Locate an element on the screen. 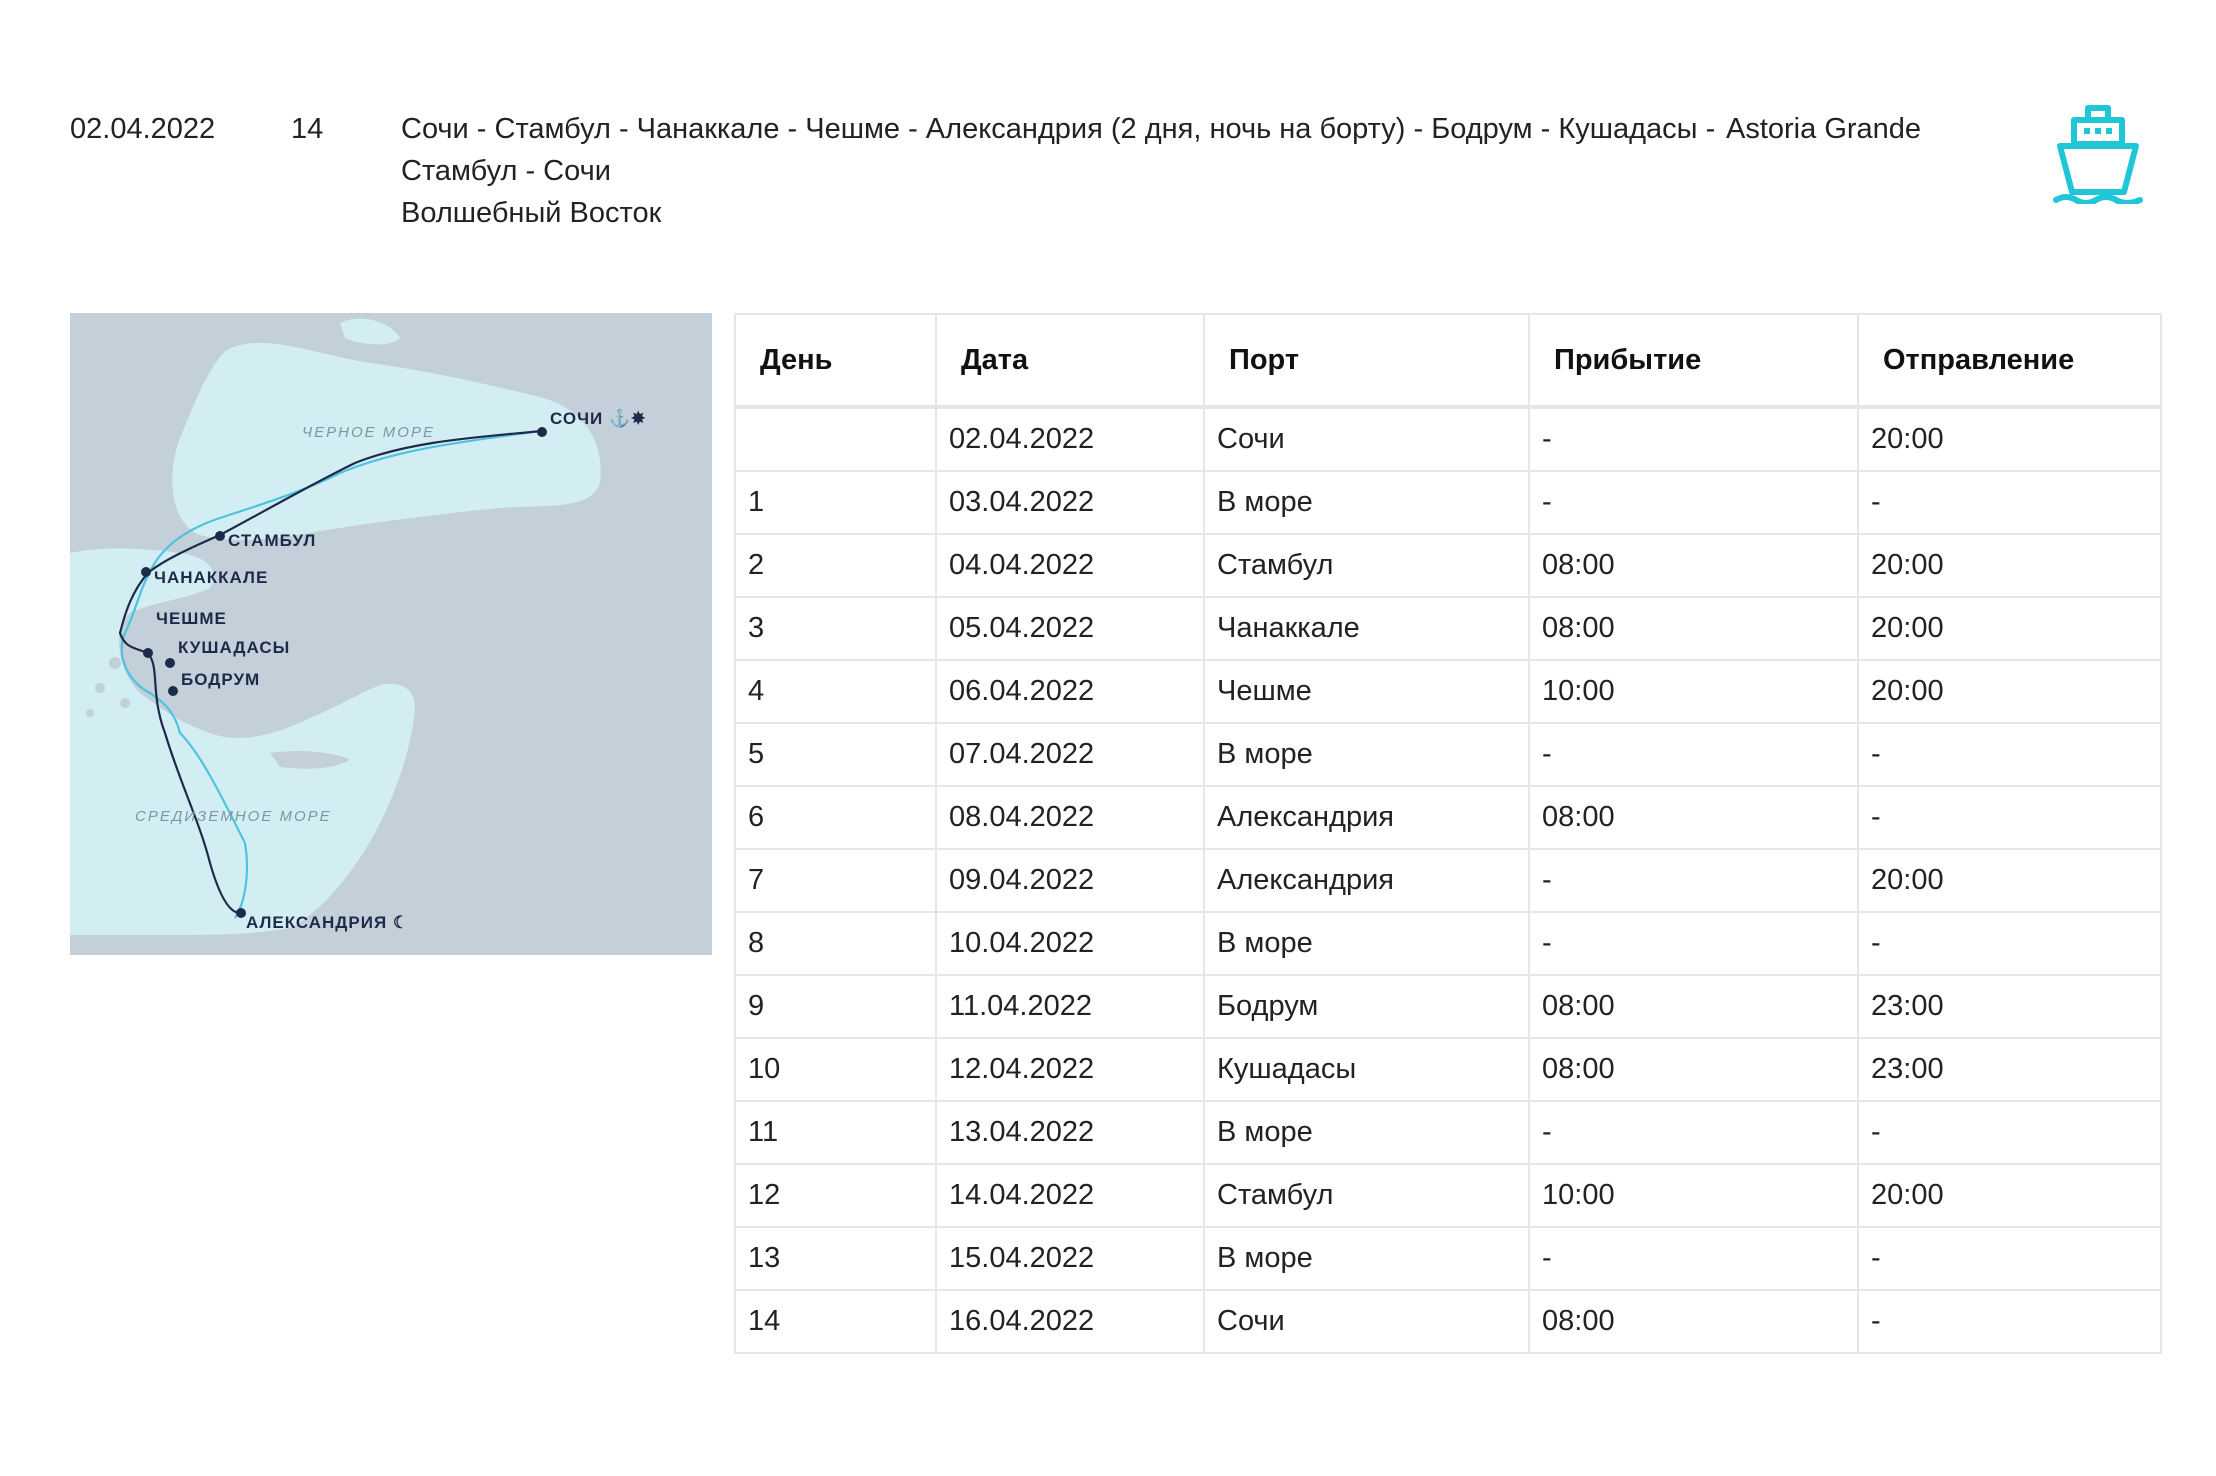  cell-port: Бодрум is located at coordinates (1366, 1006).